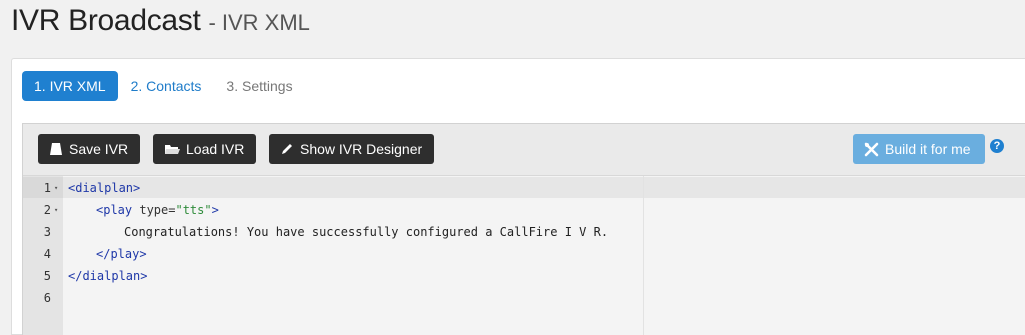 The width and height of the screenshot is (1025, 335). I want to click on code-text: </dialplan>, so click(107, 276).